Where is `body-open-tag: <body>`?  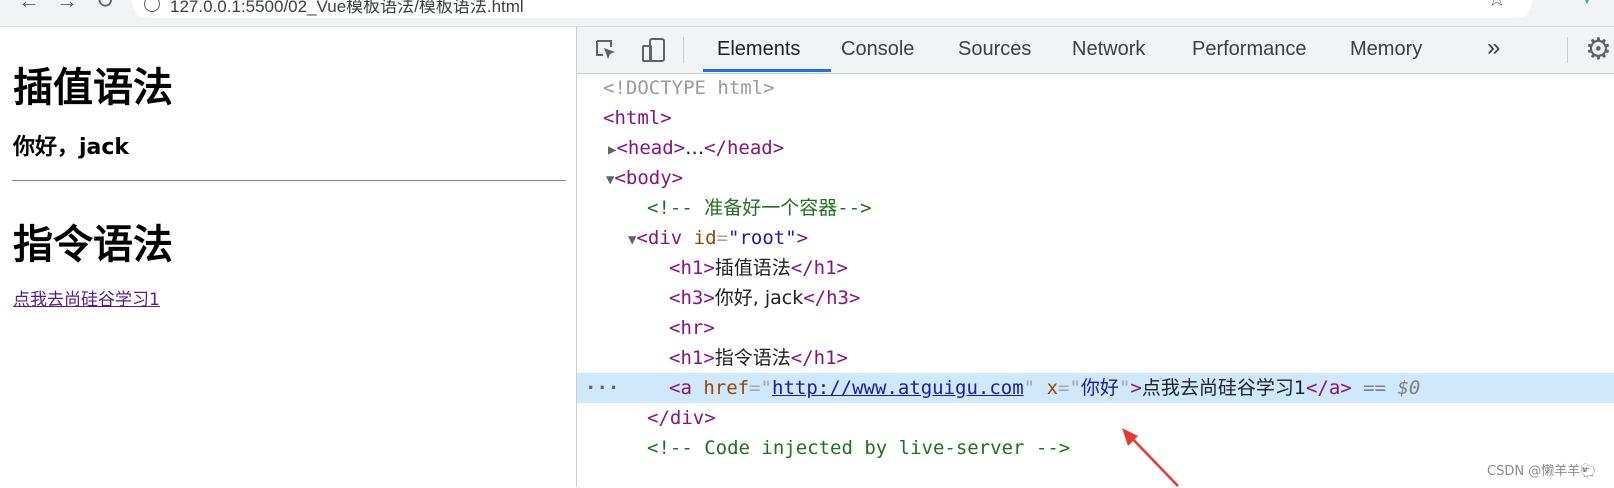 body-open-tag: <body> is located at coordinates (649, 178).